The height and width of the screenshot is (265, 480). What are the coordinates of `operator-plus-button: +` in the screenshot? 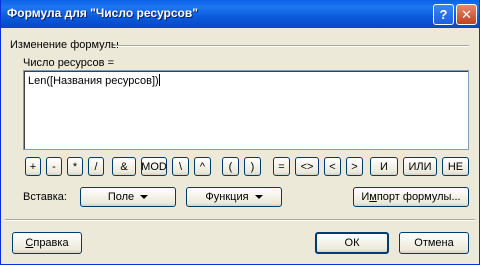 It's located at (33, 166).